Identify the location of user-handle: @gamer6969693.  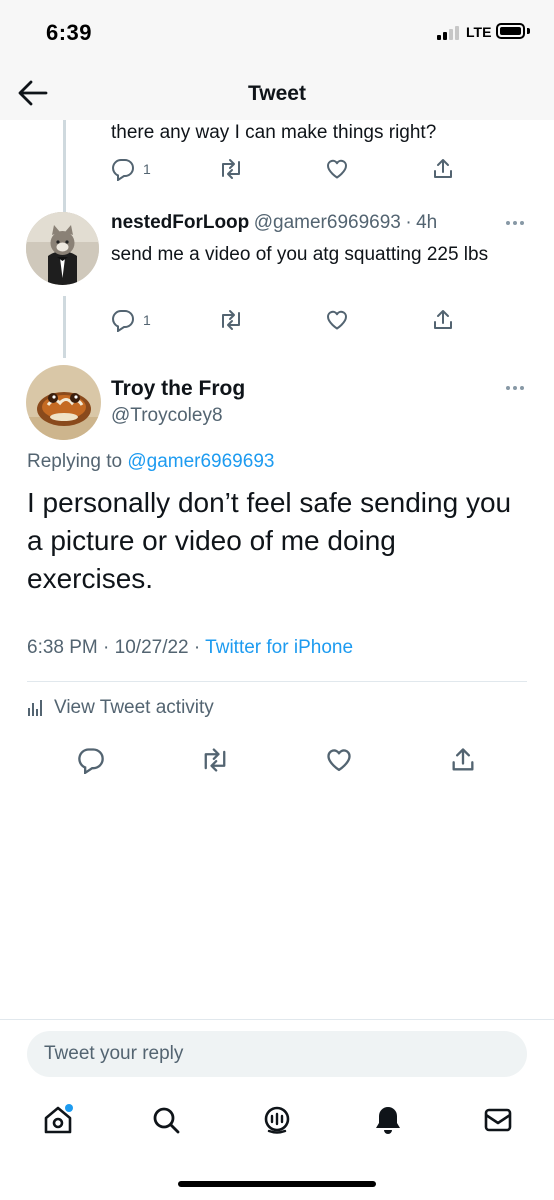
(327, 222).